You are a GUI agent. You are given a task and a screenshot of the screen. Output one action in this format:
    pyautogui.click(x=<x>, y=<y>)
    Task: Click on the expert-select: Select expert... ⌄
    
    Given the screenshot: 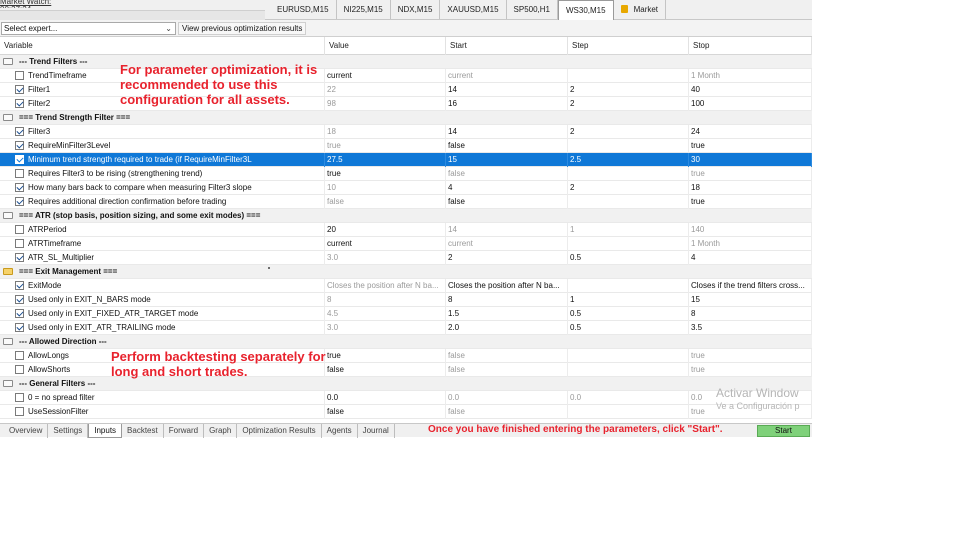 What is the action you would take?
    pyautogui.click(x=88, y=28)
    